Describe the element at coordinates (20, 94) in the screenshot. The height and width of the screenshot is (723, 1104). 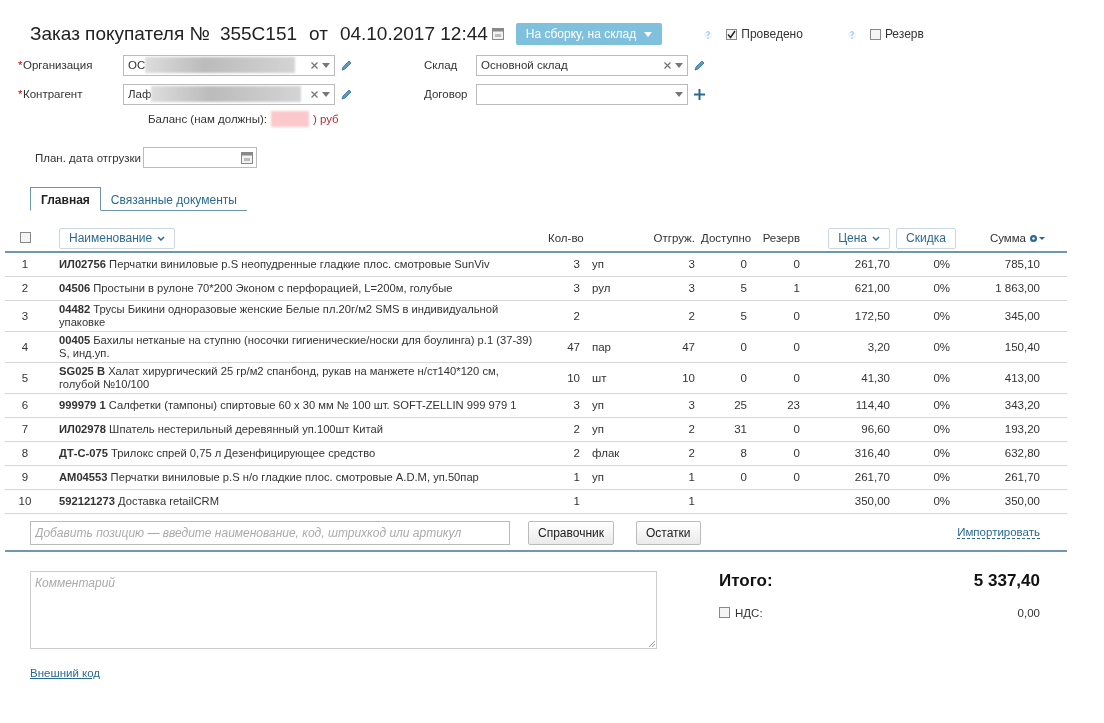
I see `required-mark: *` at that location.